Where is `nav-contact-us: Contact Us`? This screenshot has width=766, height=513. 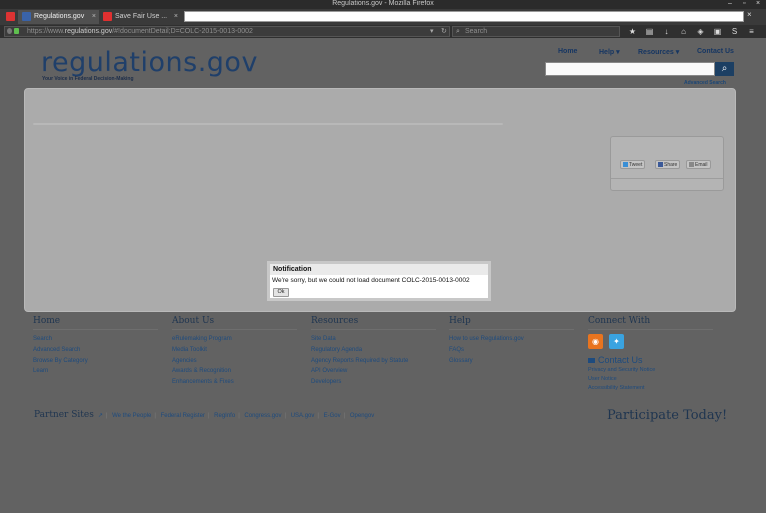 nav-contact-us: Contact Us is located at coordinates (715, 51).